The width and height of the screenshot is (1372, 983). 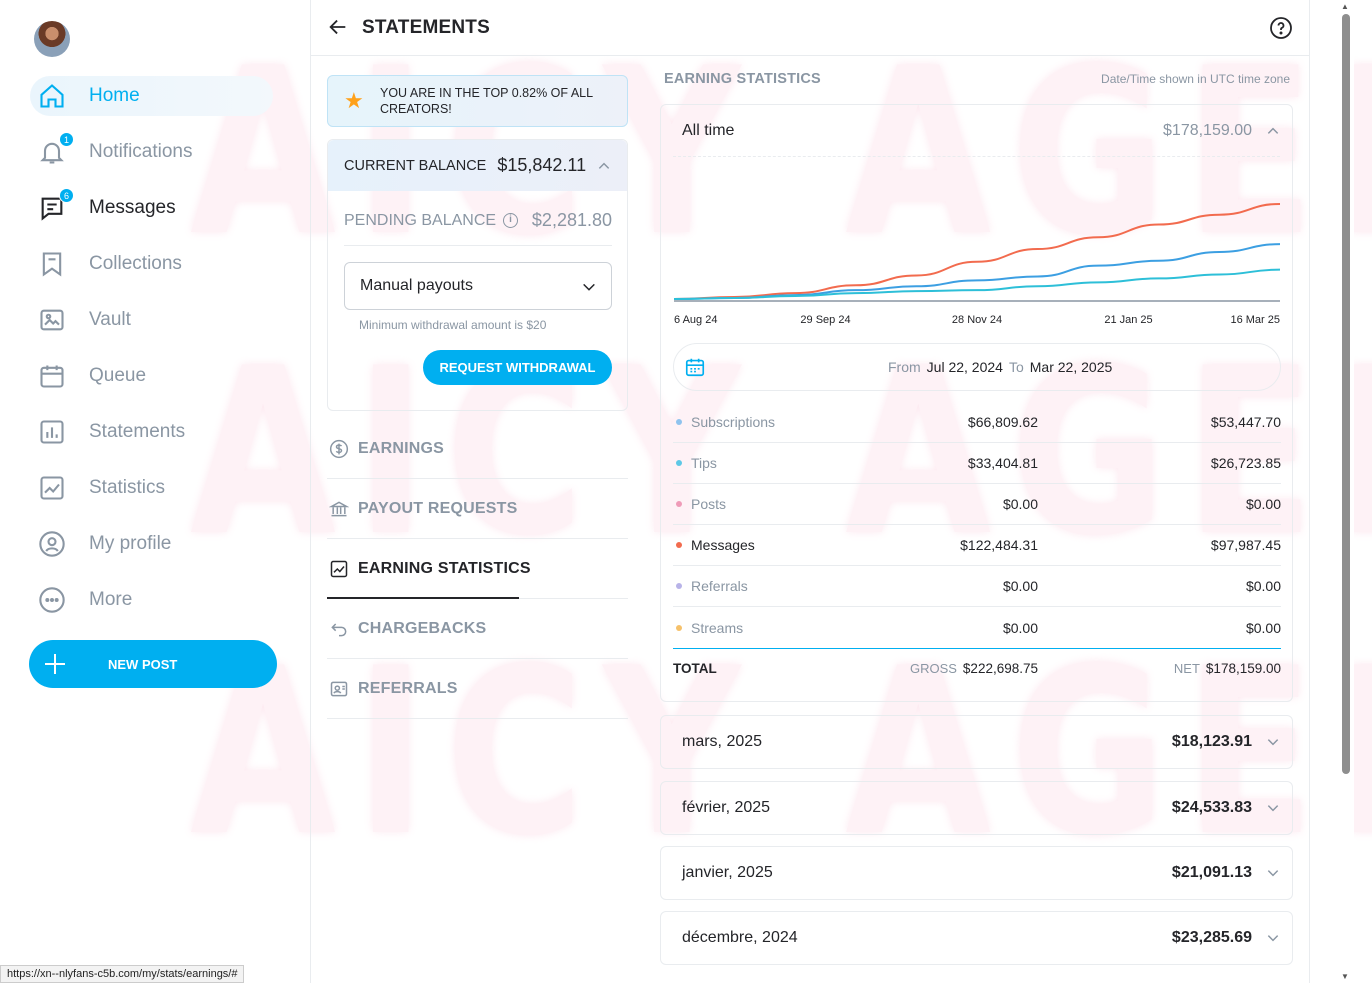 What do you see at coordinates (55, 664) in the screenshot?
I see `plus-icon` at bounding box center [55, 664].